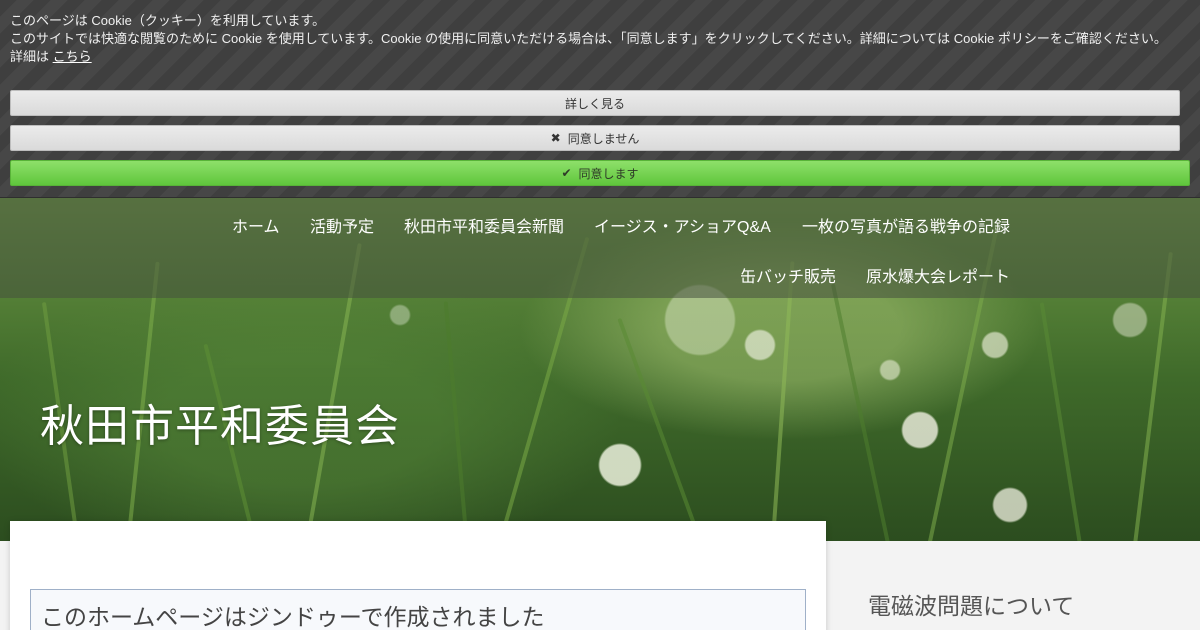 Image resolution: width=1200 pixels, height=630 pixels. What do you see at coordinates (418, 575) in the screenshot?
I see `main-content: このホームページはジンドゥーで作成されました` at bounding box center [418, 575].